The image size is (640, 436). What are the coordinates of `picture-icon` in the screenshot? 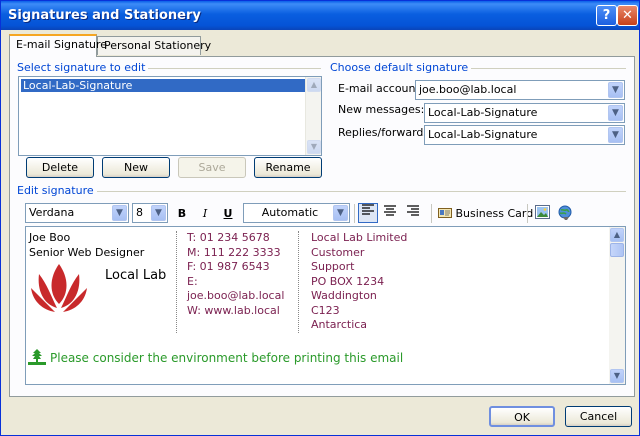 It's located at (542, 212).